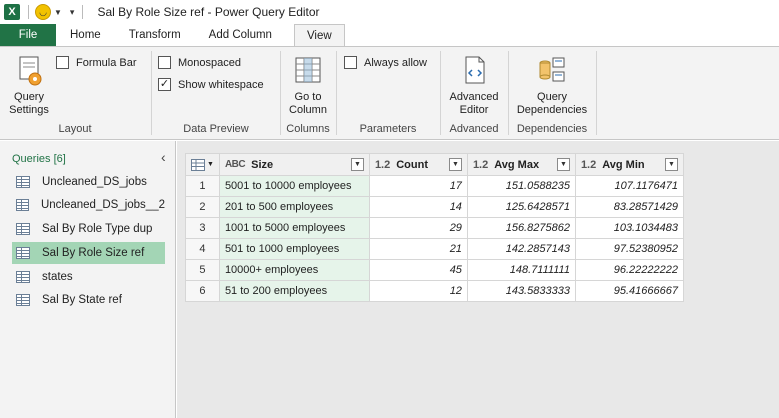  Describe the element at coordinates (521, 207) in the screenshot. I see `cell-avg-max: 125.6428571` at that location.